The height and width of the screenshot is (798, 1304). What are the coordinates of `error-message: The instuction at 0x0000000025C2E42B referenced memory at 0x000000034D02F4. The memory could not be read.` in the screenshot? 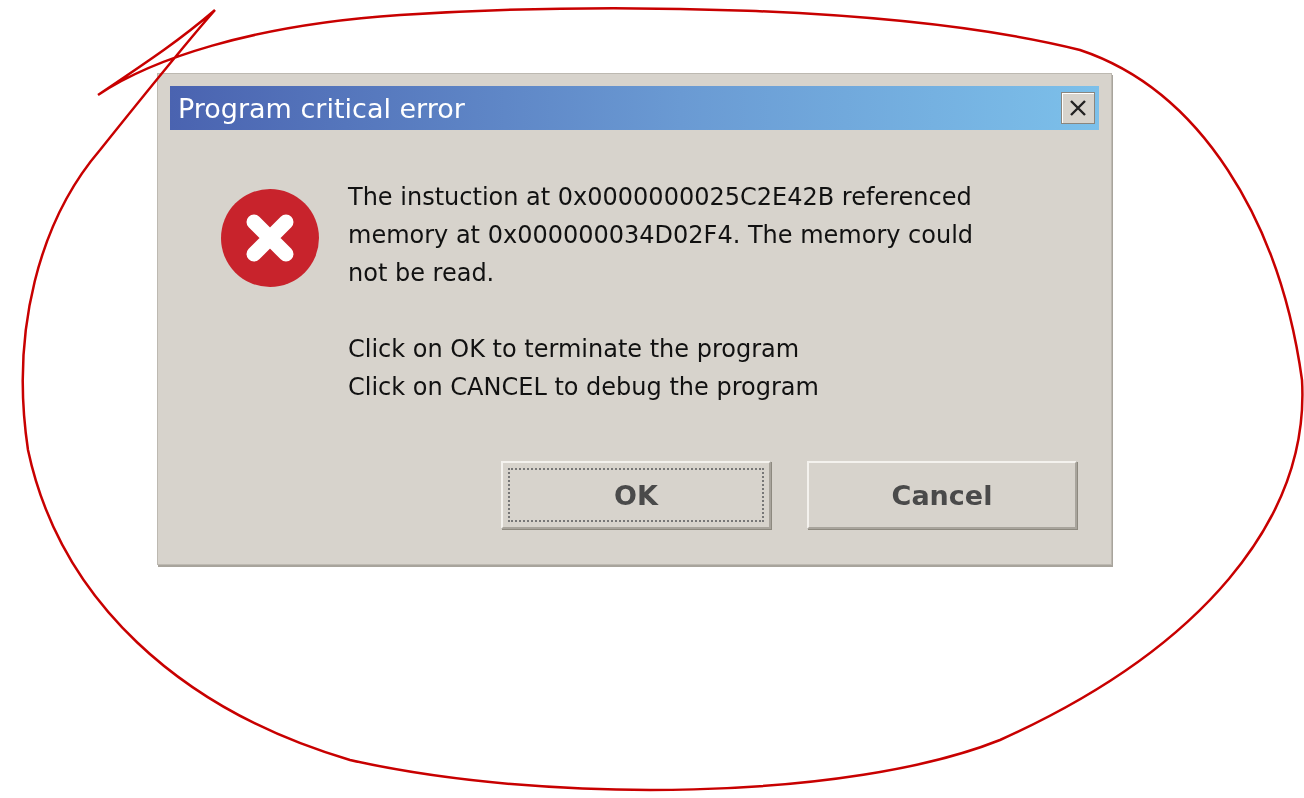 It's located at (661, 235).